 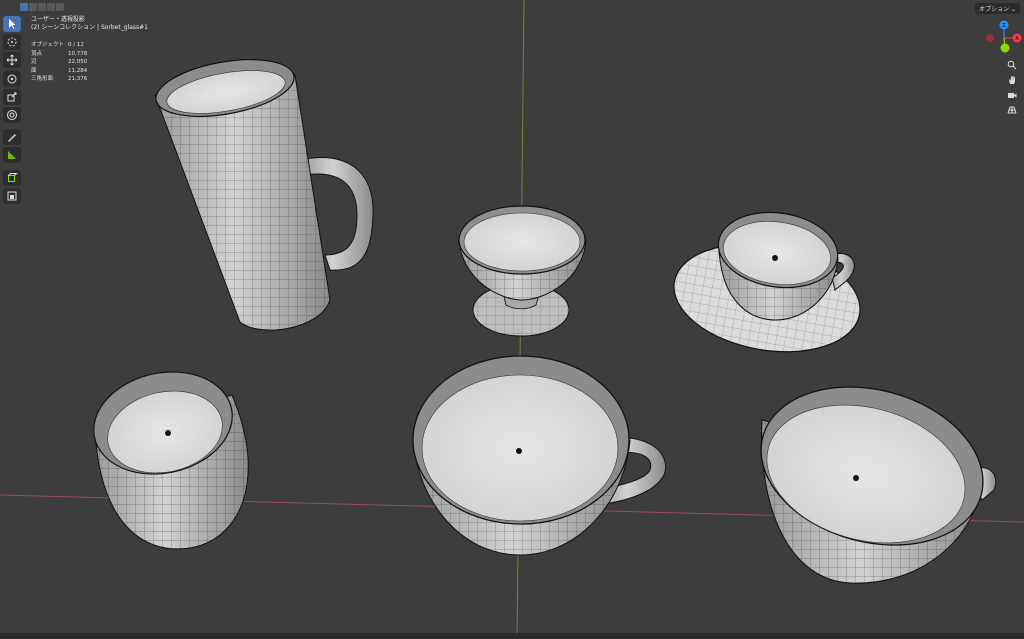 I want to click on scale-icon, so click(x=12, y=96).